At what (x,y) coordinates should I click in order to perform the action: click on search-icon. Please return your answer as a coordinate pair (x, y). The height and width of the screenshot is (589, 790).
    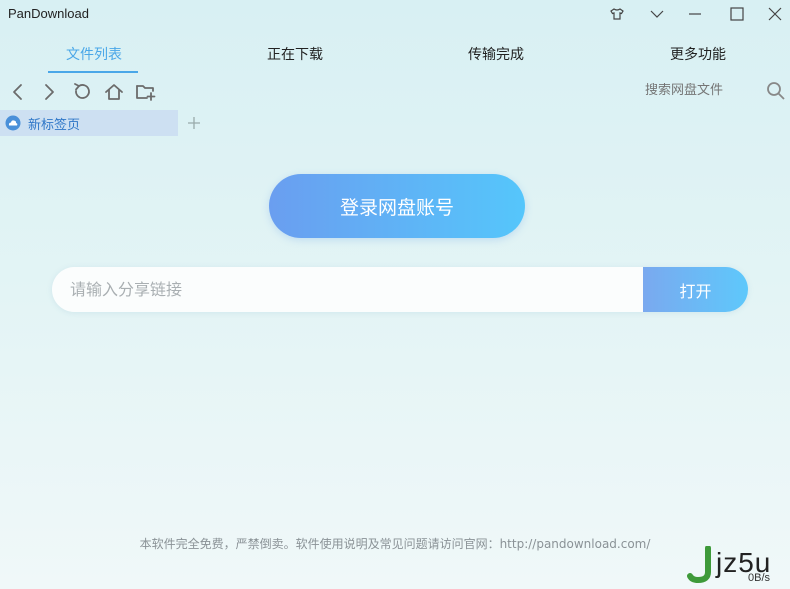
    Looking at the image, I should click on (776, 93).